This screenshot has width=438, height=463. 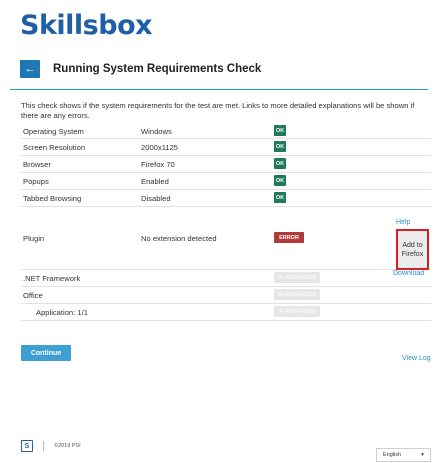 I want to click on view-log-link: View Log, so click(x=416, y=358).